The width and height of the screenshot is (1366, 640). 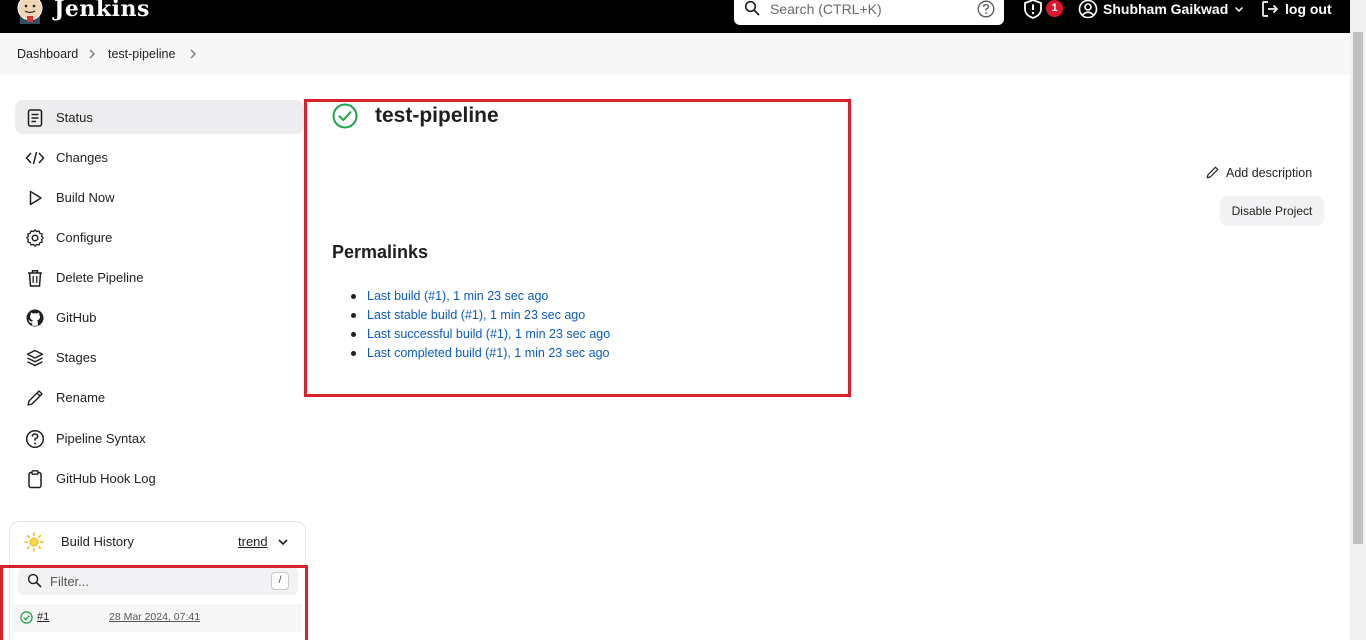 What do you see at coordinates (159, 237) in the screenshot?
I see `sidebar-item-configure: Configure` at bounding box center [159, 237].